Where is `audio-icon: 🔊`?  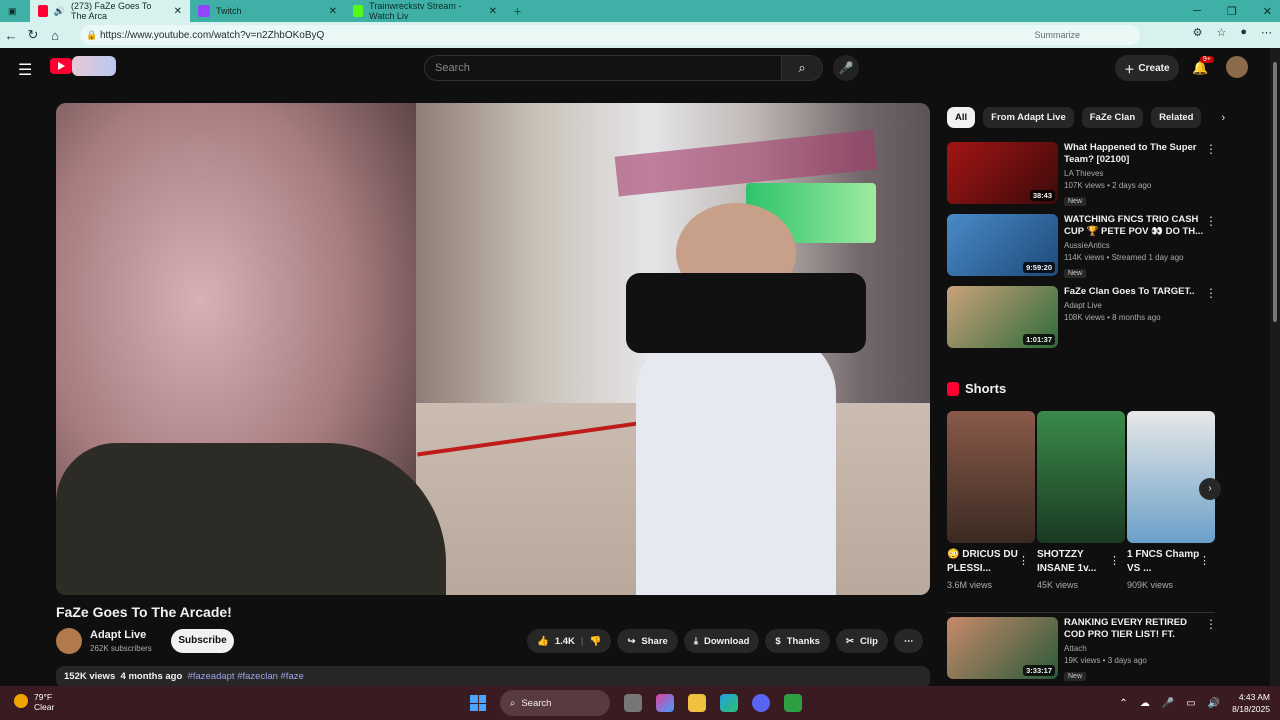 audio-icon: 🔊 is located at coordinates (59, 11).